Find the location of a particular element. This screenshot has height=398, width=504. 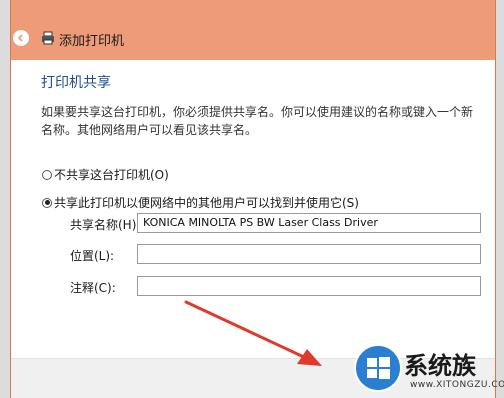

location-input is located at coordinates (309, 254).